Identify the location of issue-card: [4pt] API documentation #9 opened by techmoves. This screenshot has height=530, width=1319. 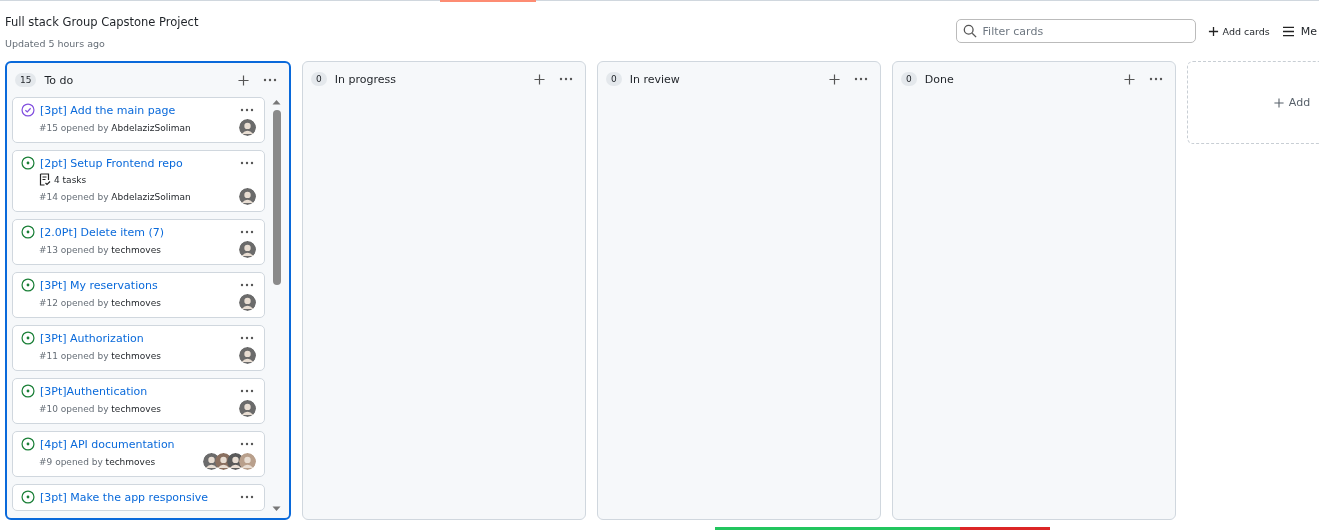
(138, 454).